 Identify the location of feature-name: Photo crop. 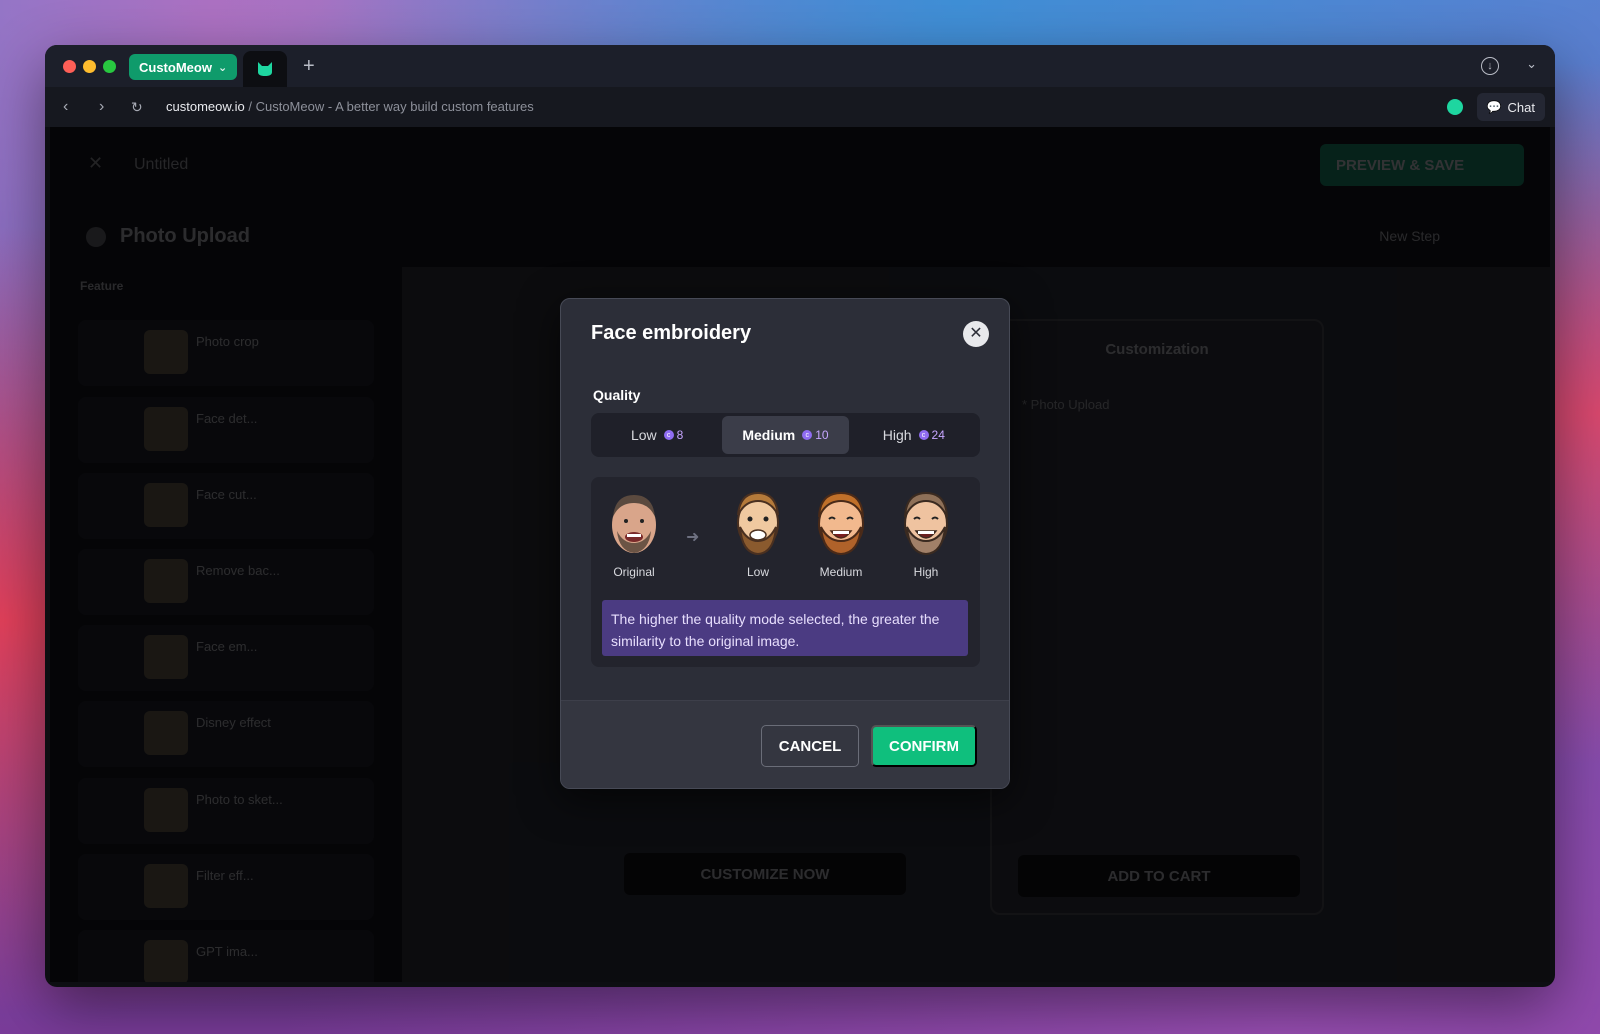
(227, 341).